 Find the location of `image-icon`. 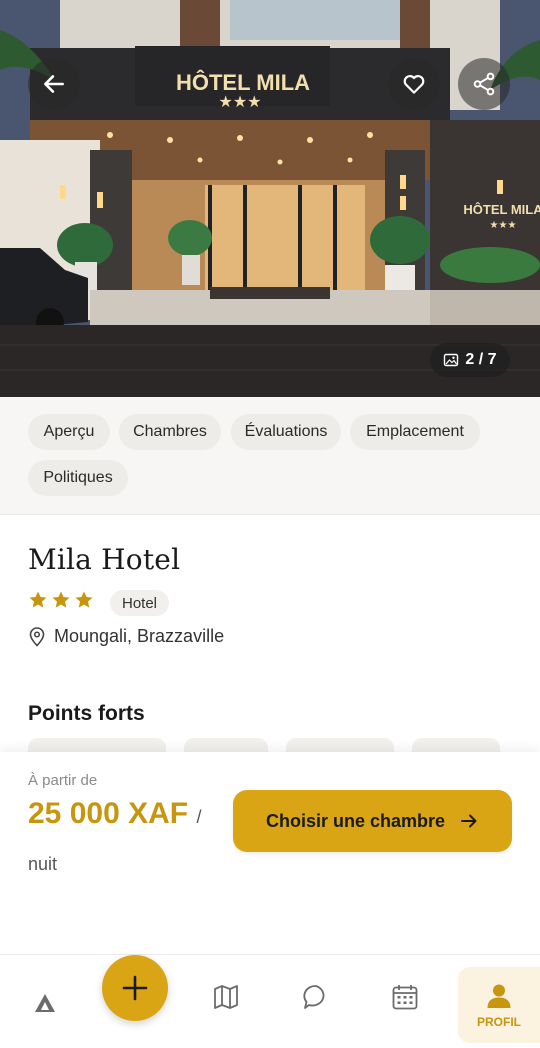

image-icon is located at coordinates (451, 360).